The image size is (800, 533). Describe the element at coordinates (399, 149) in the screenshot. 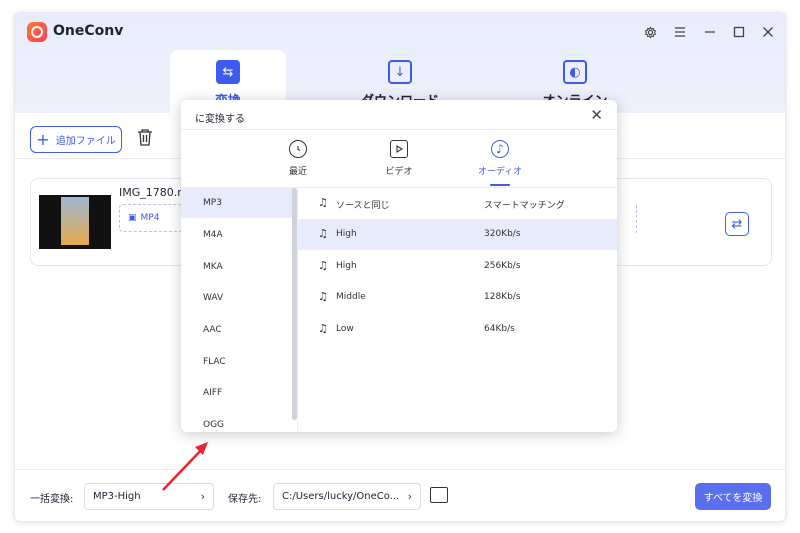

I see `video-icon` at that location.